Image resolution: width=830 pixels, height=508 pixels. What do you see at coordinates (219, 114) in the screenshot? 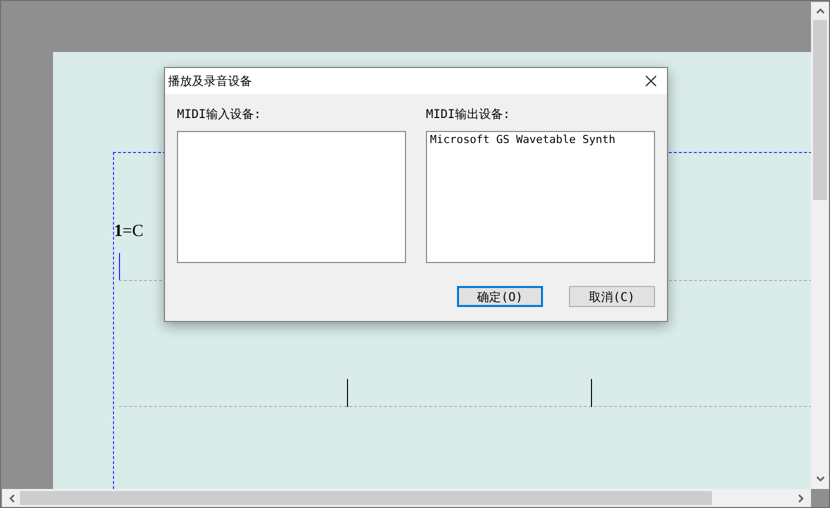
I see `list-label: MIDI输入设备:` at bounding box center [219, 114].